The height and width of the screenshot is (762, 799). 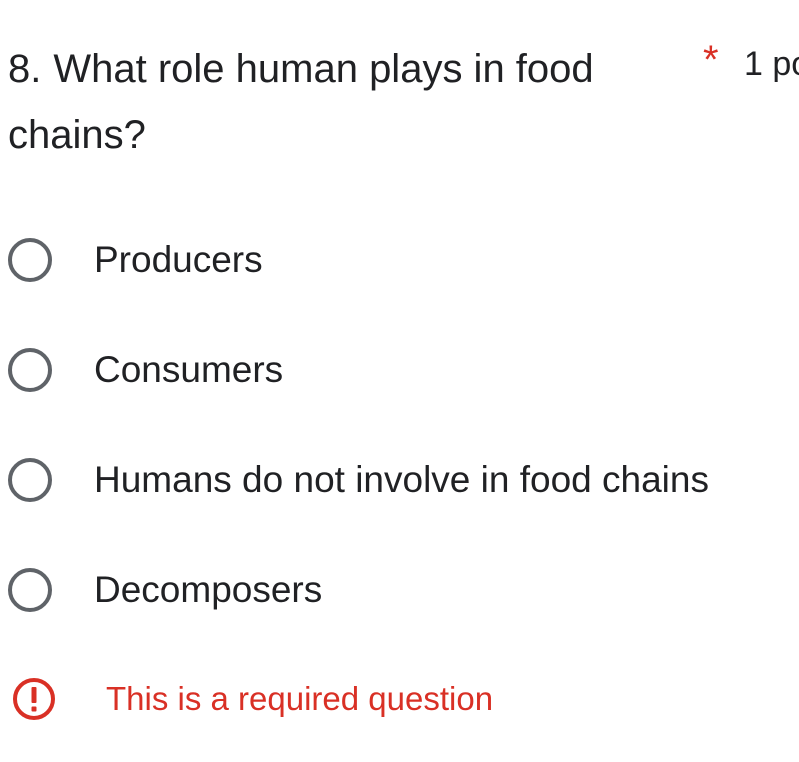 I want to click on question-points: 1 po, so click(x=771, y=64).